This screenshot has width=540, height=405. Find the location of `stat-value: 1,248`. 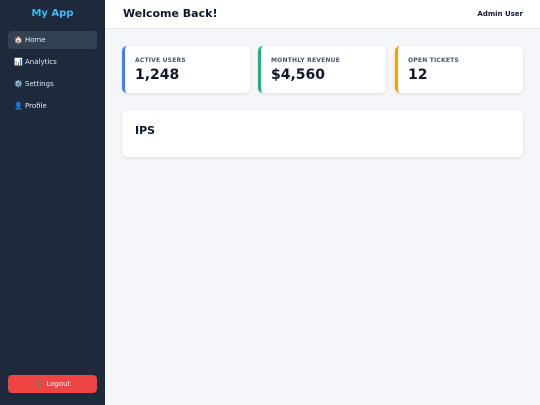

stat-value: 1,248 is located at coordinates (157, 75).